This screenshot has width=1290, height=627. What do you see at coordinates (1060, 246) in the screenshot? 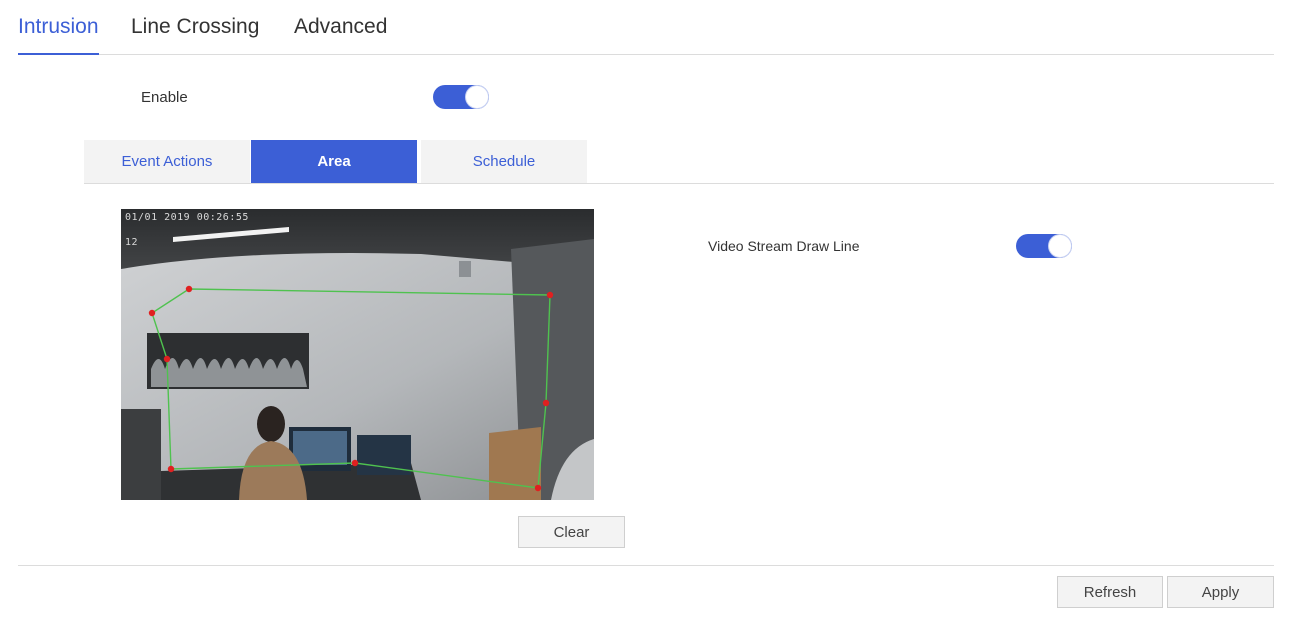
I see `draw-line-toggle-knob` at bounding box center [1060, 246].